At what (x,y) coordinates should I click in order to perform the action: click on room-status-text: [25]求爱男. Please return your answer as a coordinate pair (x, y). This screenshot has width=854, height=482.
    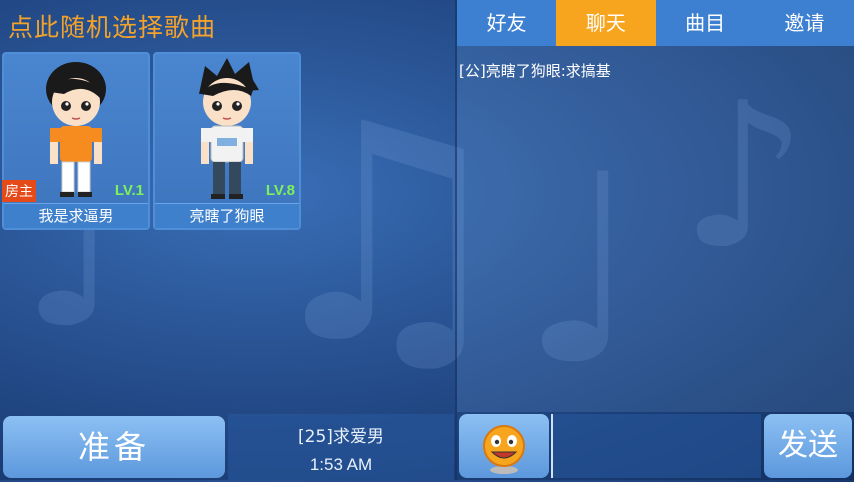
    Looking at the image, I should click on (341, 437).